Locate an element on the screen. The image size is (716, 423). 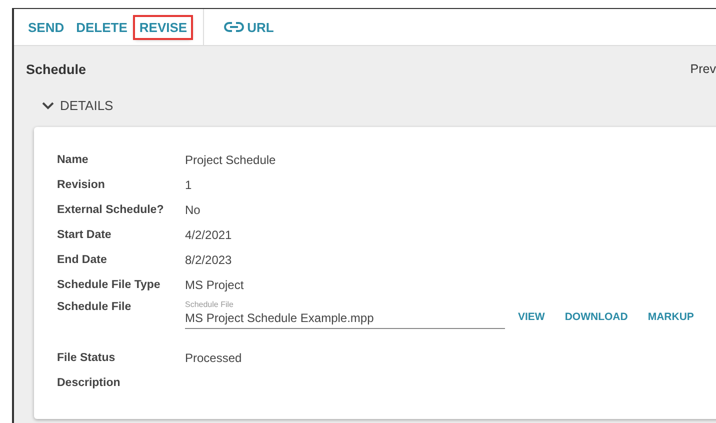
details-toggle: DETAILS is located at coordinates (78, 105).